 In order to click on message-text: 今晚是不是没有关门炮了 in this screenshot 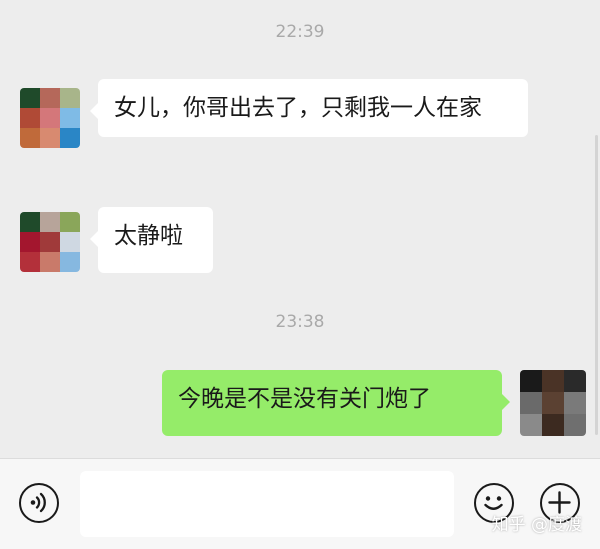, I will do `click(304, 399)`.